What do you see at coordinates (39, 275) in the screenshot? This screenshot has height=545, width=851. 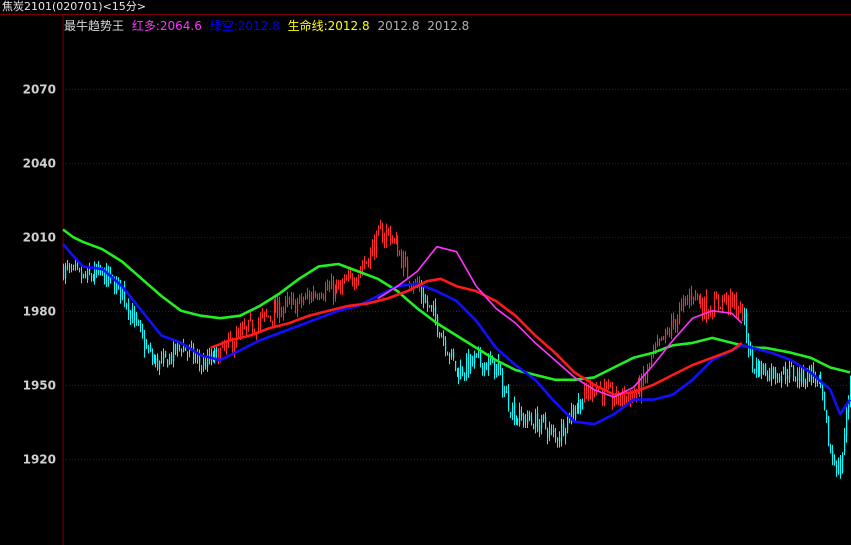 I see `y-axis: 1920 1950 1980 2010 2040 2070` at bounding box center [39, 275].